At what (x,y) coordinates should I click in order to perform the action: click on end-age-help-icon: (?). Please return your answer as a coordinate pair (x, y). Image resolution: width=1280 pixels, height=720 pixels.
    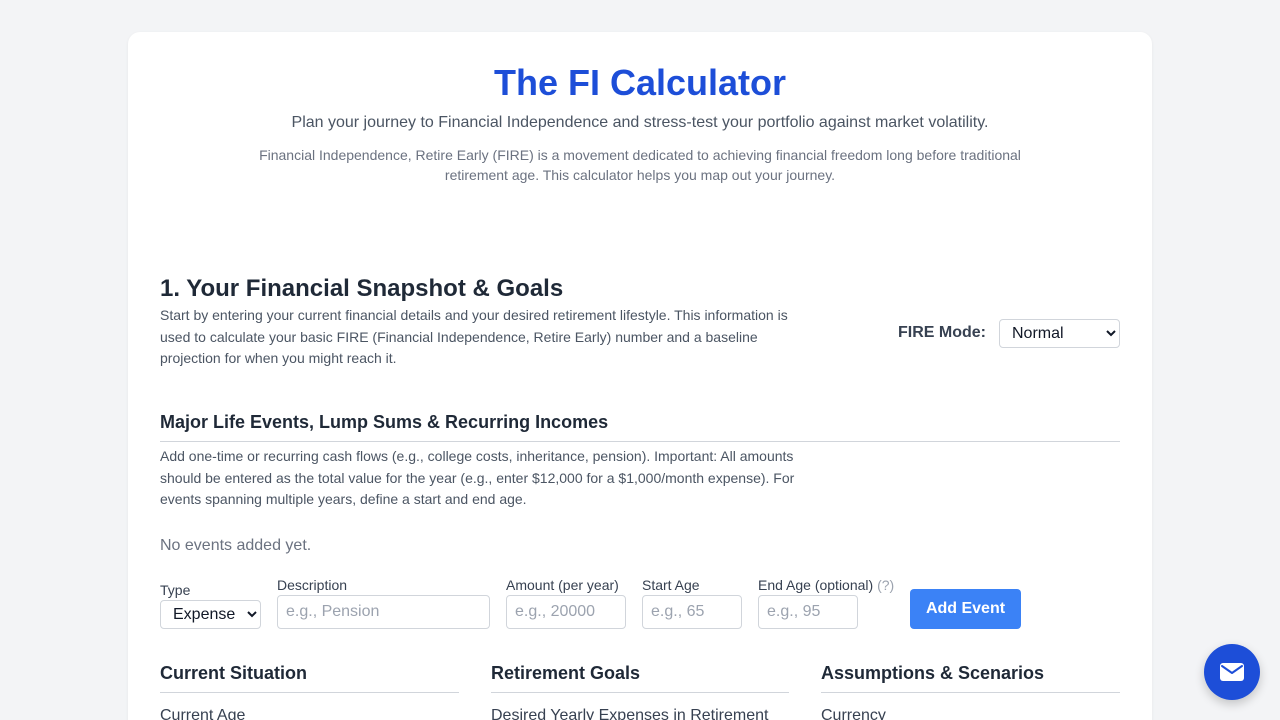
    Looking at the image, I should click on (885, 585).